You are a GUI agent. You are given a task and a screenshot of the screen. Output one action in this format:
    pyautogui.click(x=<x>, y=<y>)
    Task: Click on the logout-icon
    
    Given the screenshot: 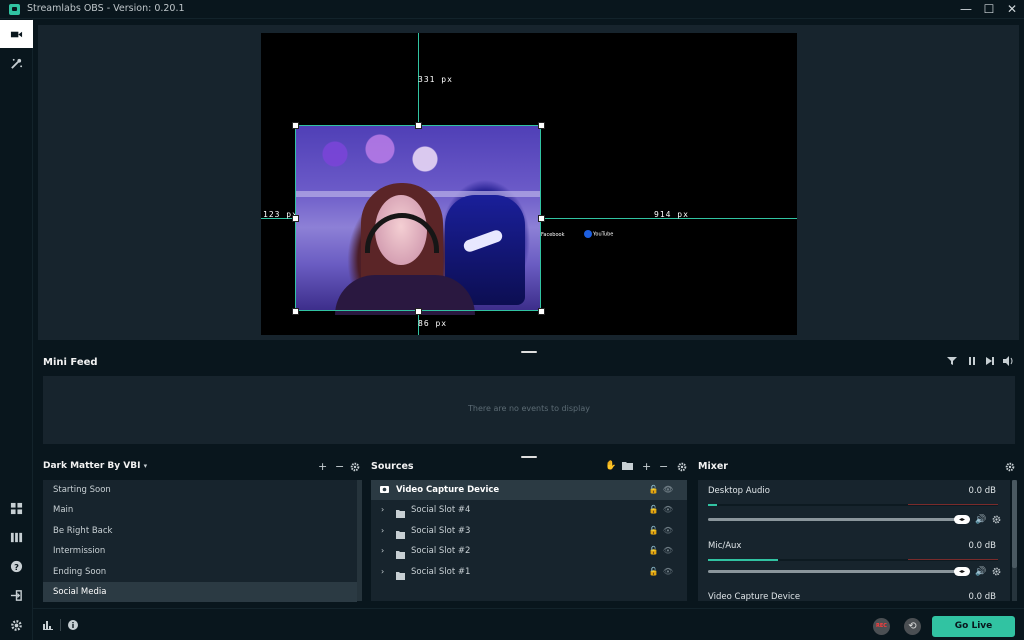 What is the action you would take?
    pyautogui.click(x=16, y=595)
    